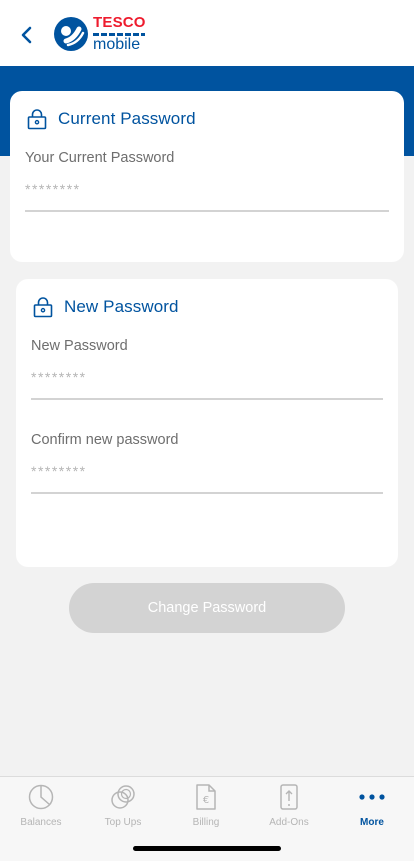  What do you see at coordinates (41, 822) in the screenshot?
I see `tab-label: Balances` at bounding box center [41, 822].